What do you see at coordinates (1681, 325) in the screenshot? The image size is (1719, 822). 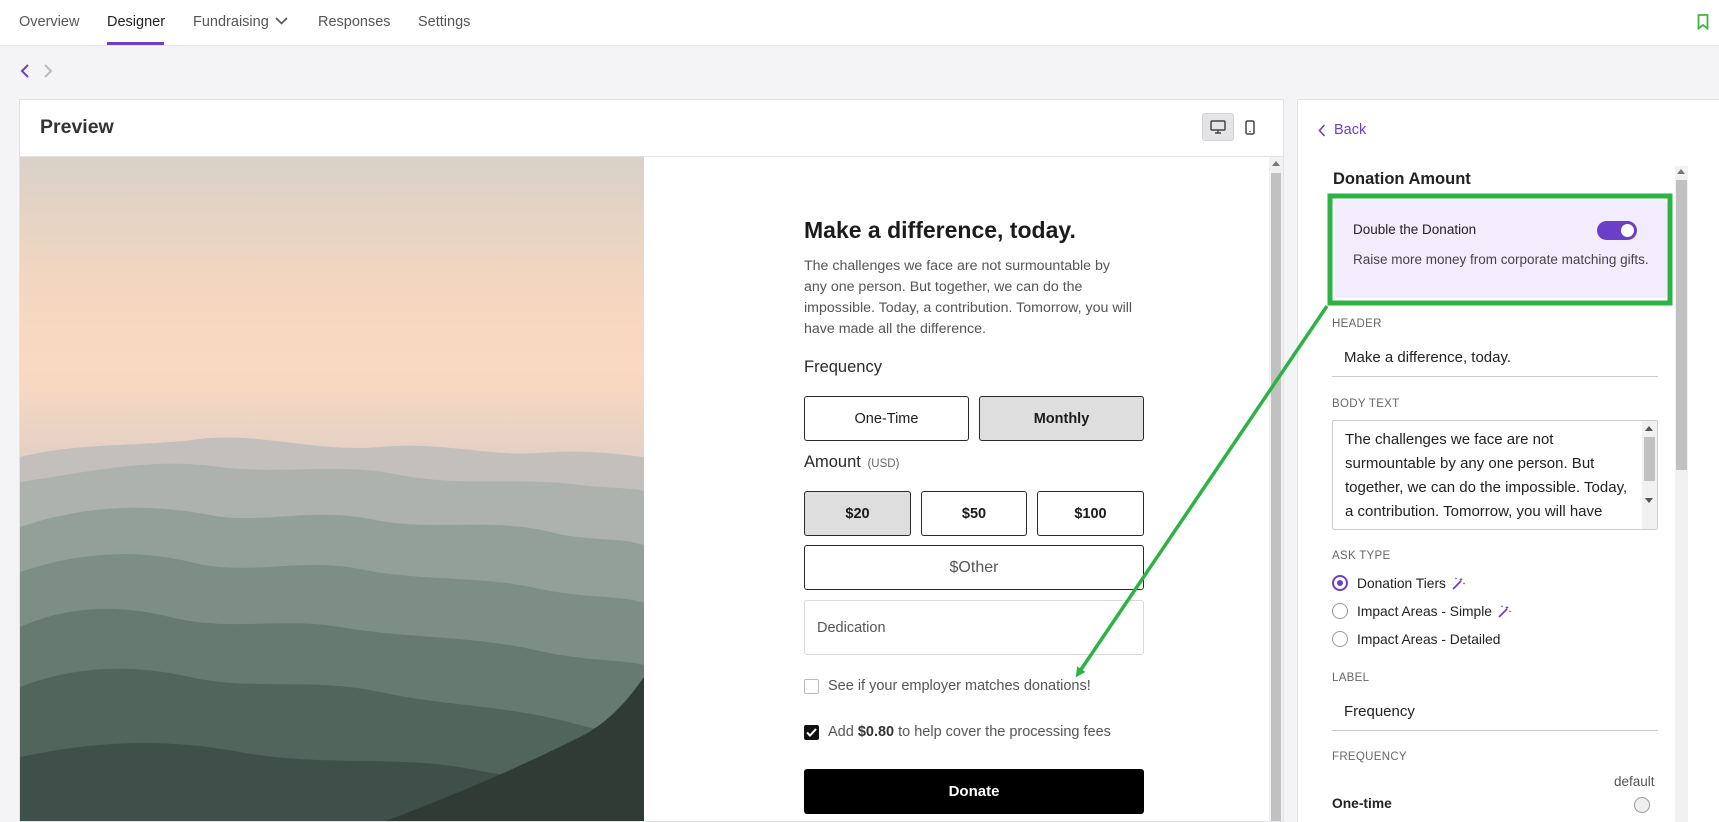 I see `settings-scroll-thumb` at bounding box center [1681, 325].